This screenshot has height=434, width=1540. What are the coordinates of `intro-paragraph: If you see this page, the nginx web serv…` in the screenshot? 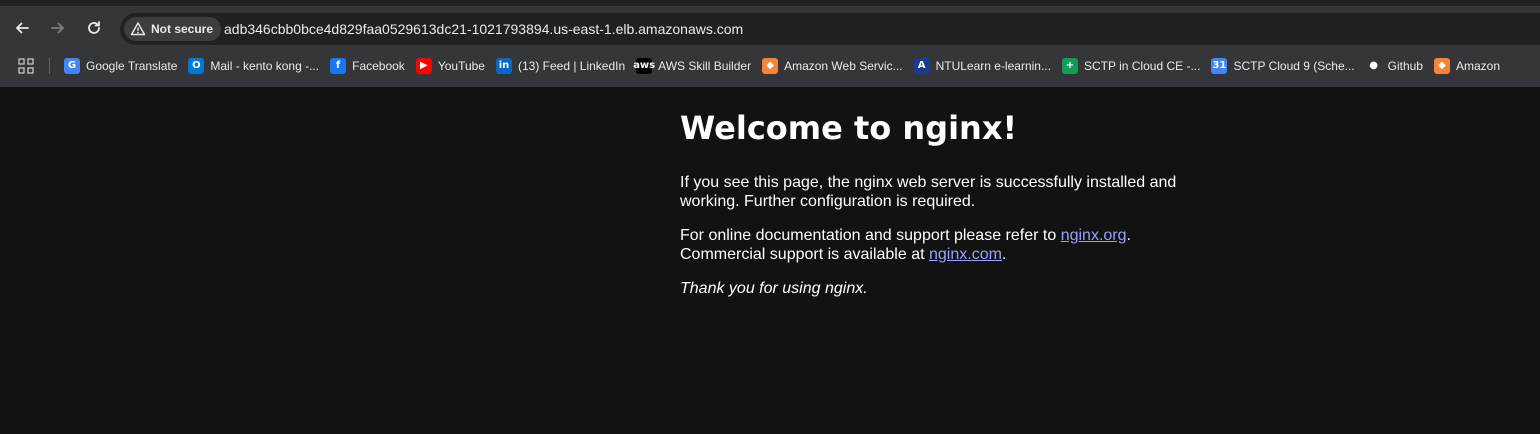 It's located at (928, 192).